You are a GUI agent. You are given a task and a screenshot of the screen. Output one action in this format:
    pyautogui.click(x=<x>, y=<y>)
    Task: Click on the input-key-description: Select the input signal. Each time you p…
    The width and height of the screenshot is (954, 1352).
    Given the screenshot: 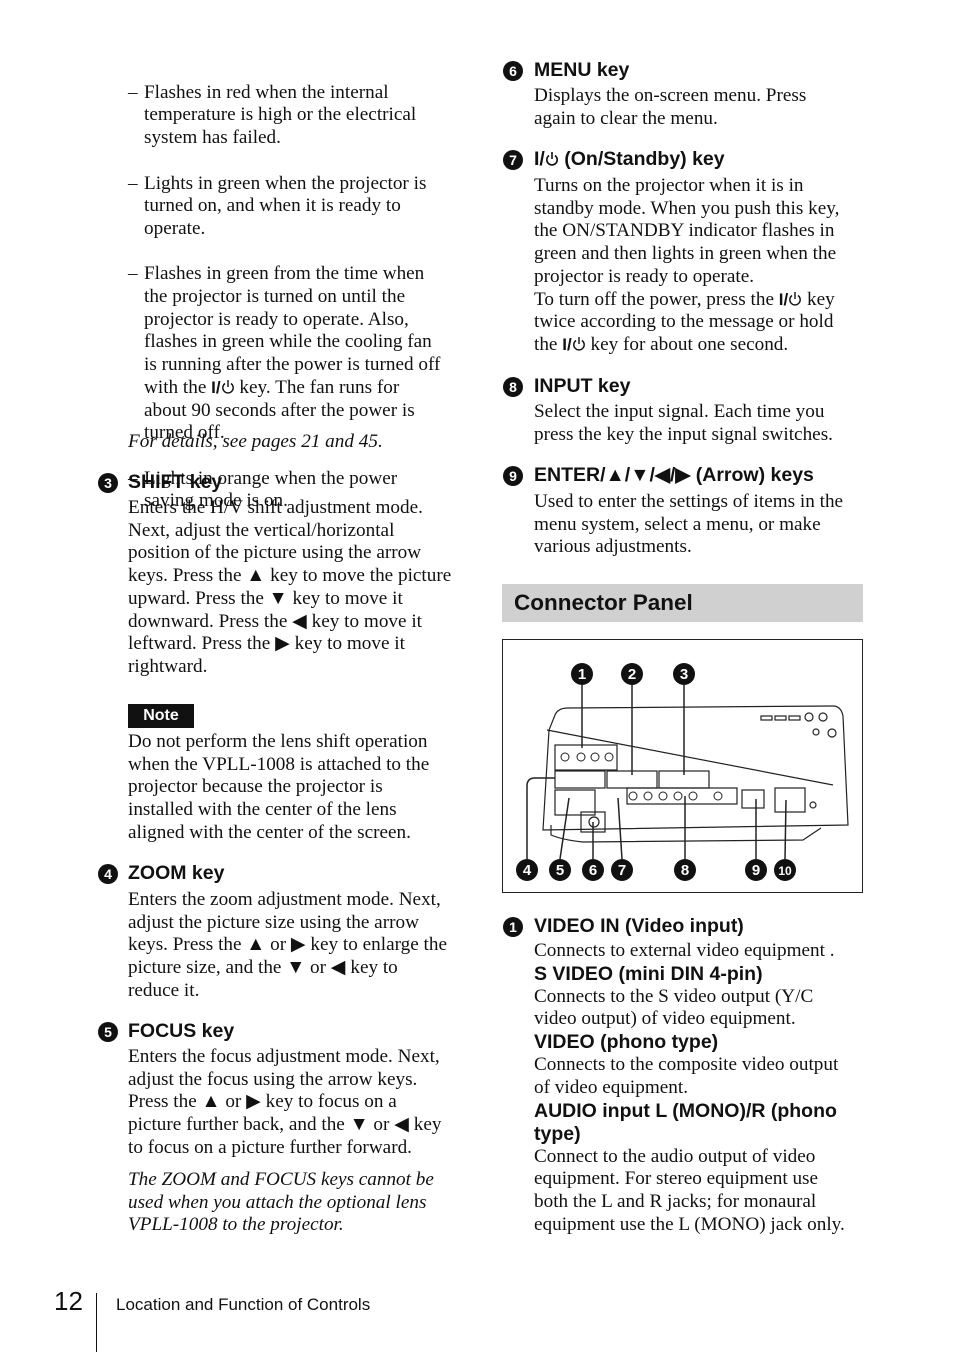 What is the action you would take?
    pyautogui.click(x=683, y=423)
    